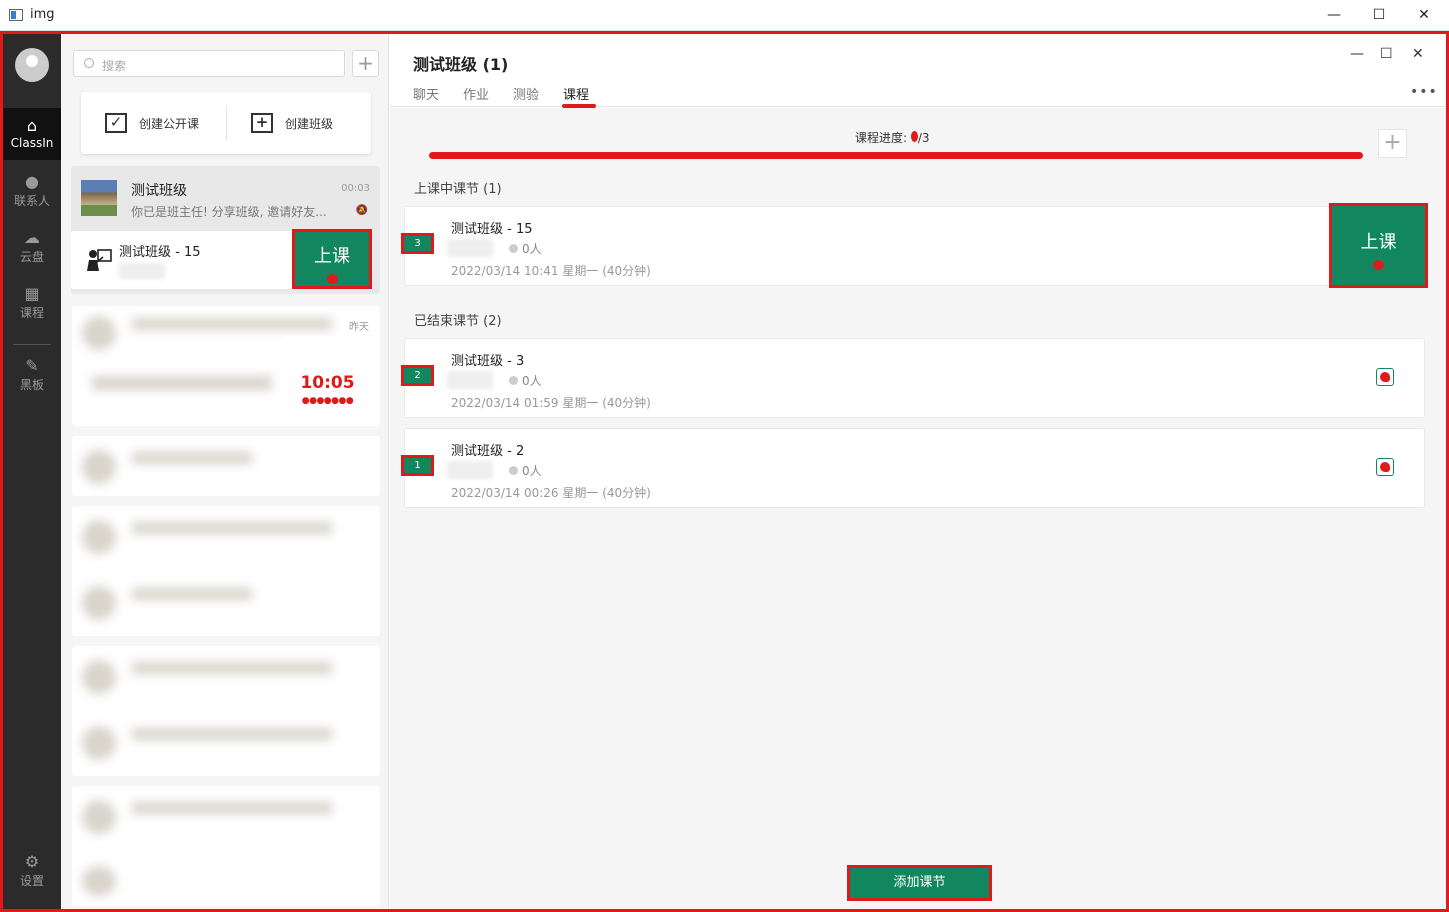 The height and width of the screenshot is (912, 1449). I want to click on add-button: +, so click(365, 63).